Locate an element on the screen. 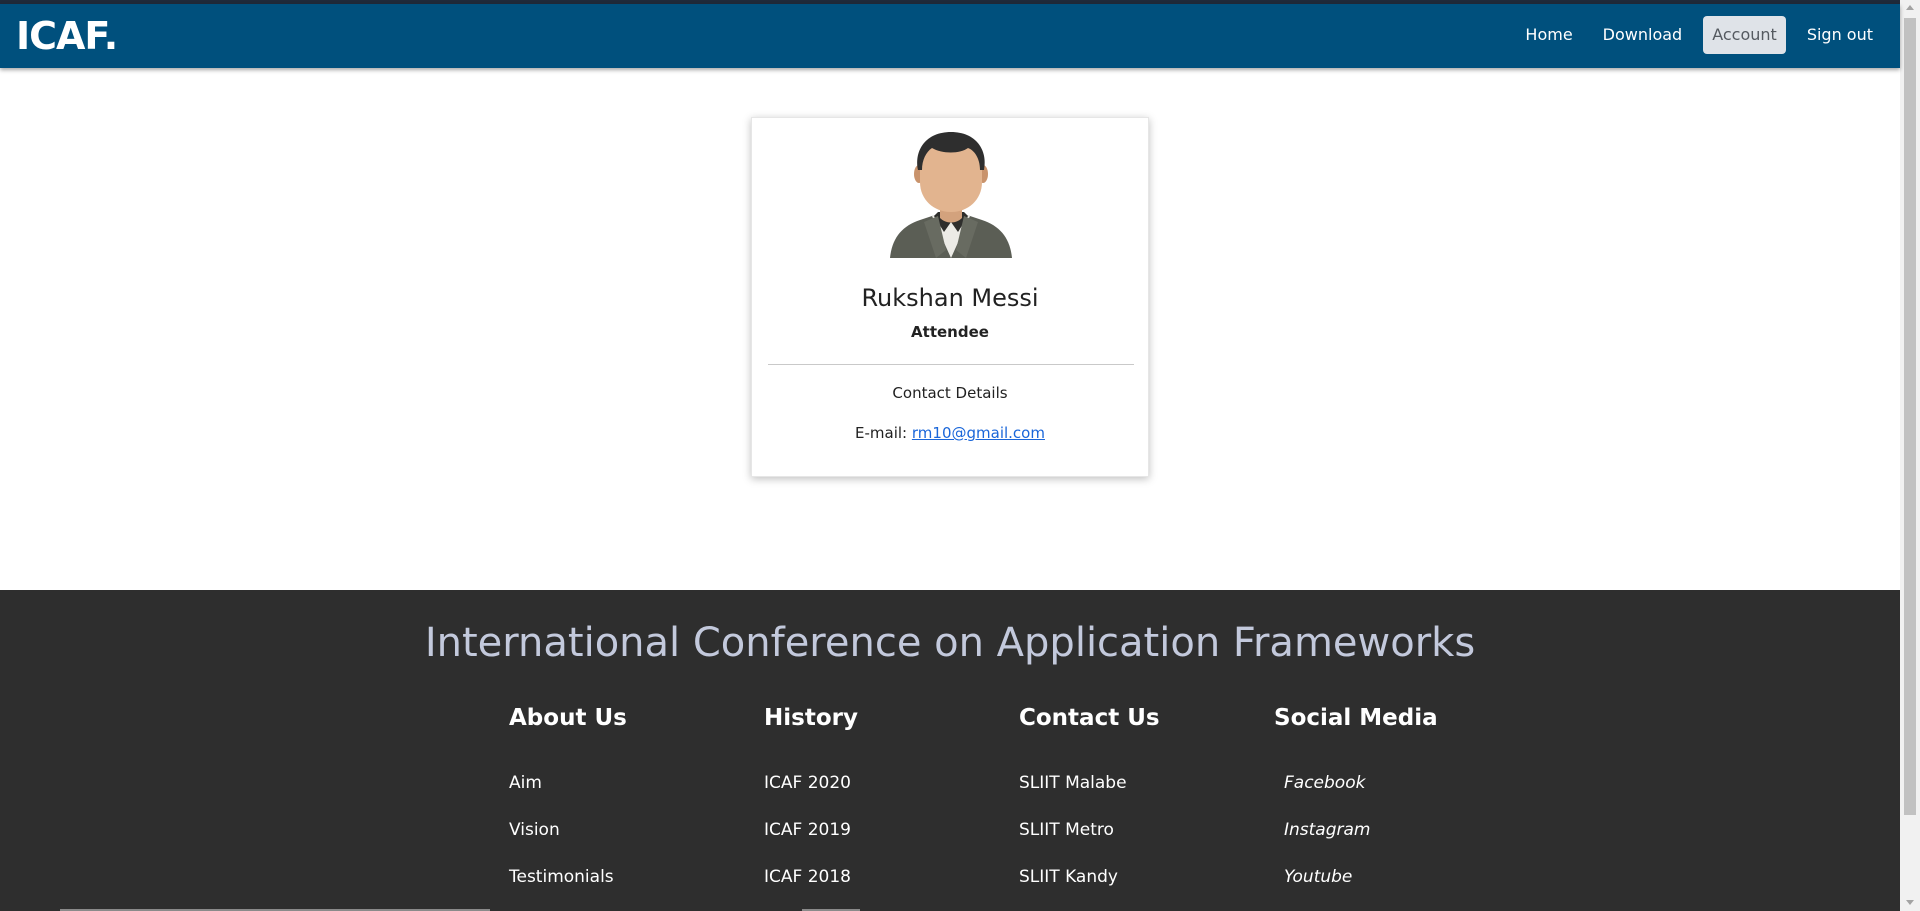 Image resolution: width=1920 pixels, height=911 pixels. footer-column-about: About Us Aim Vision Testimonials is located at coordinates (629, 806).